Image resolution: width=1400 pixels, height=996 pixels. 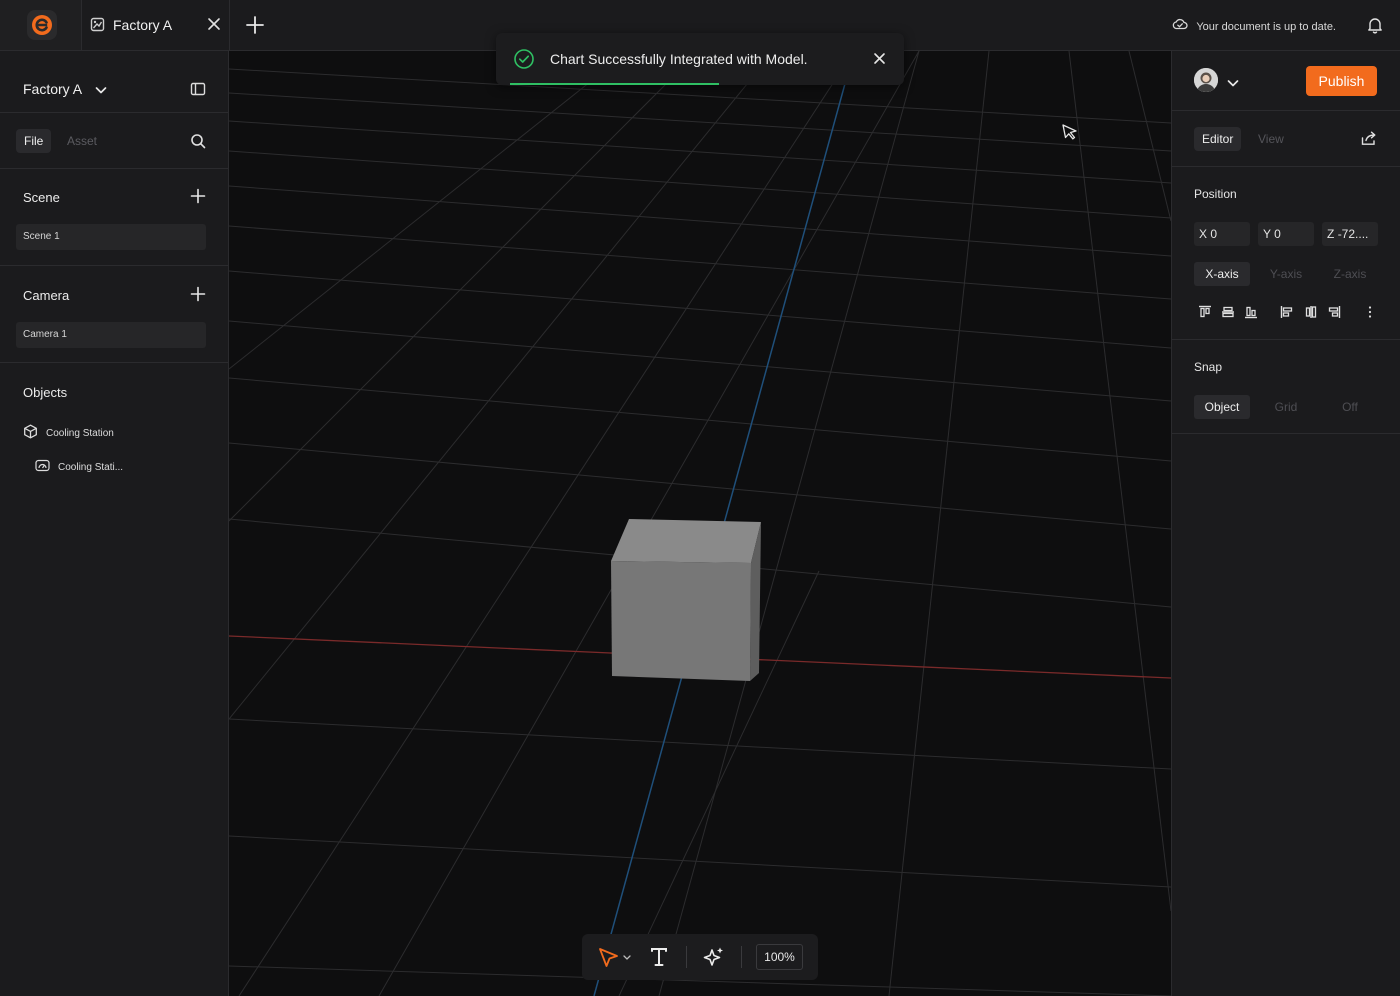 I want to click on project-name: Factory A, so click(x=52, y=89).